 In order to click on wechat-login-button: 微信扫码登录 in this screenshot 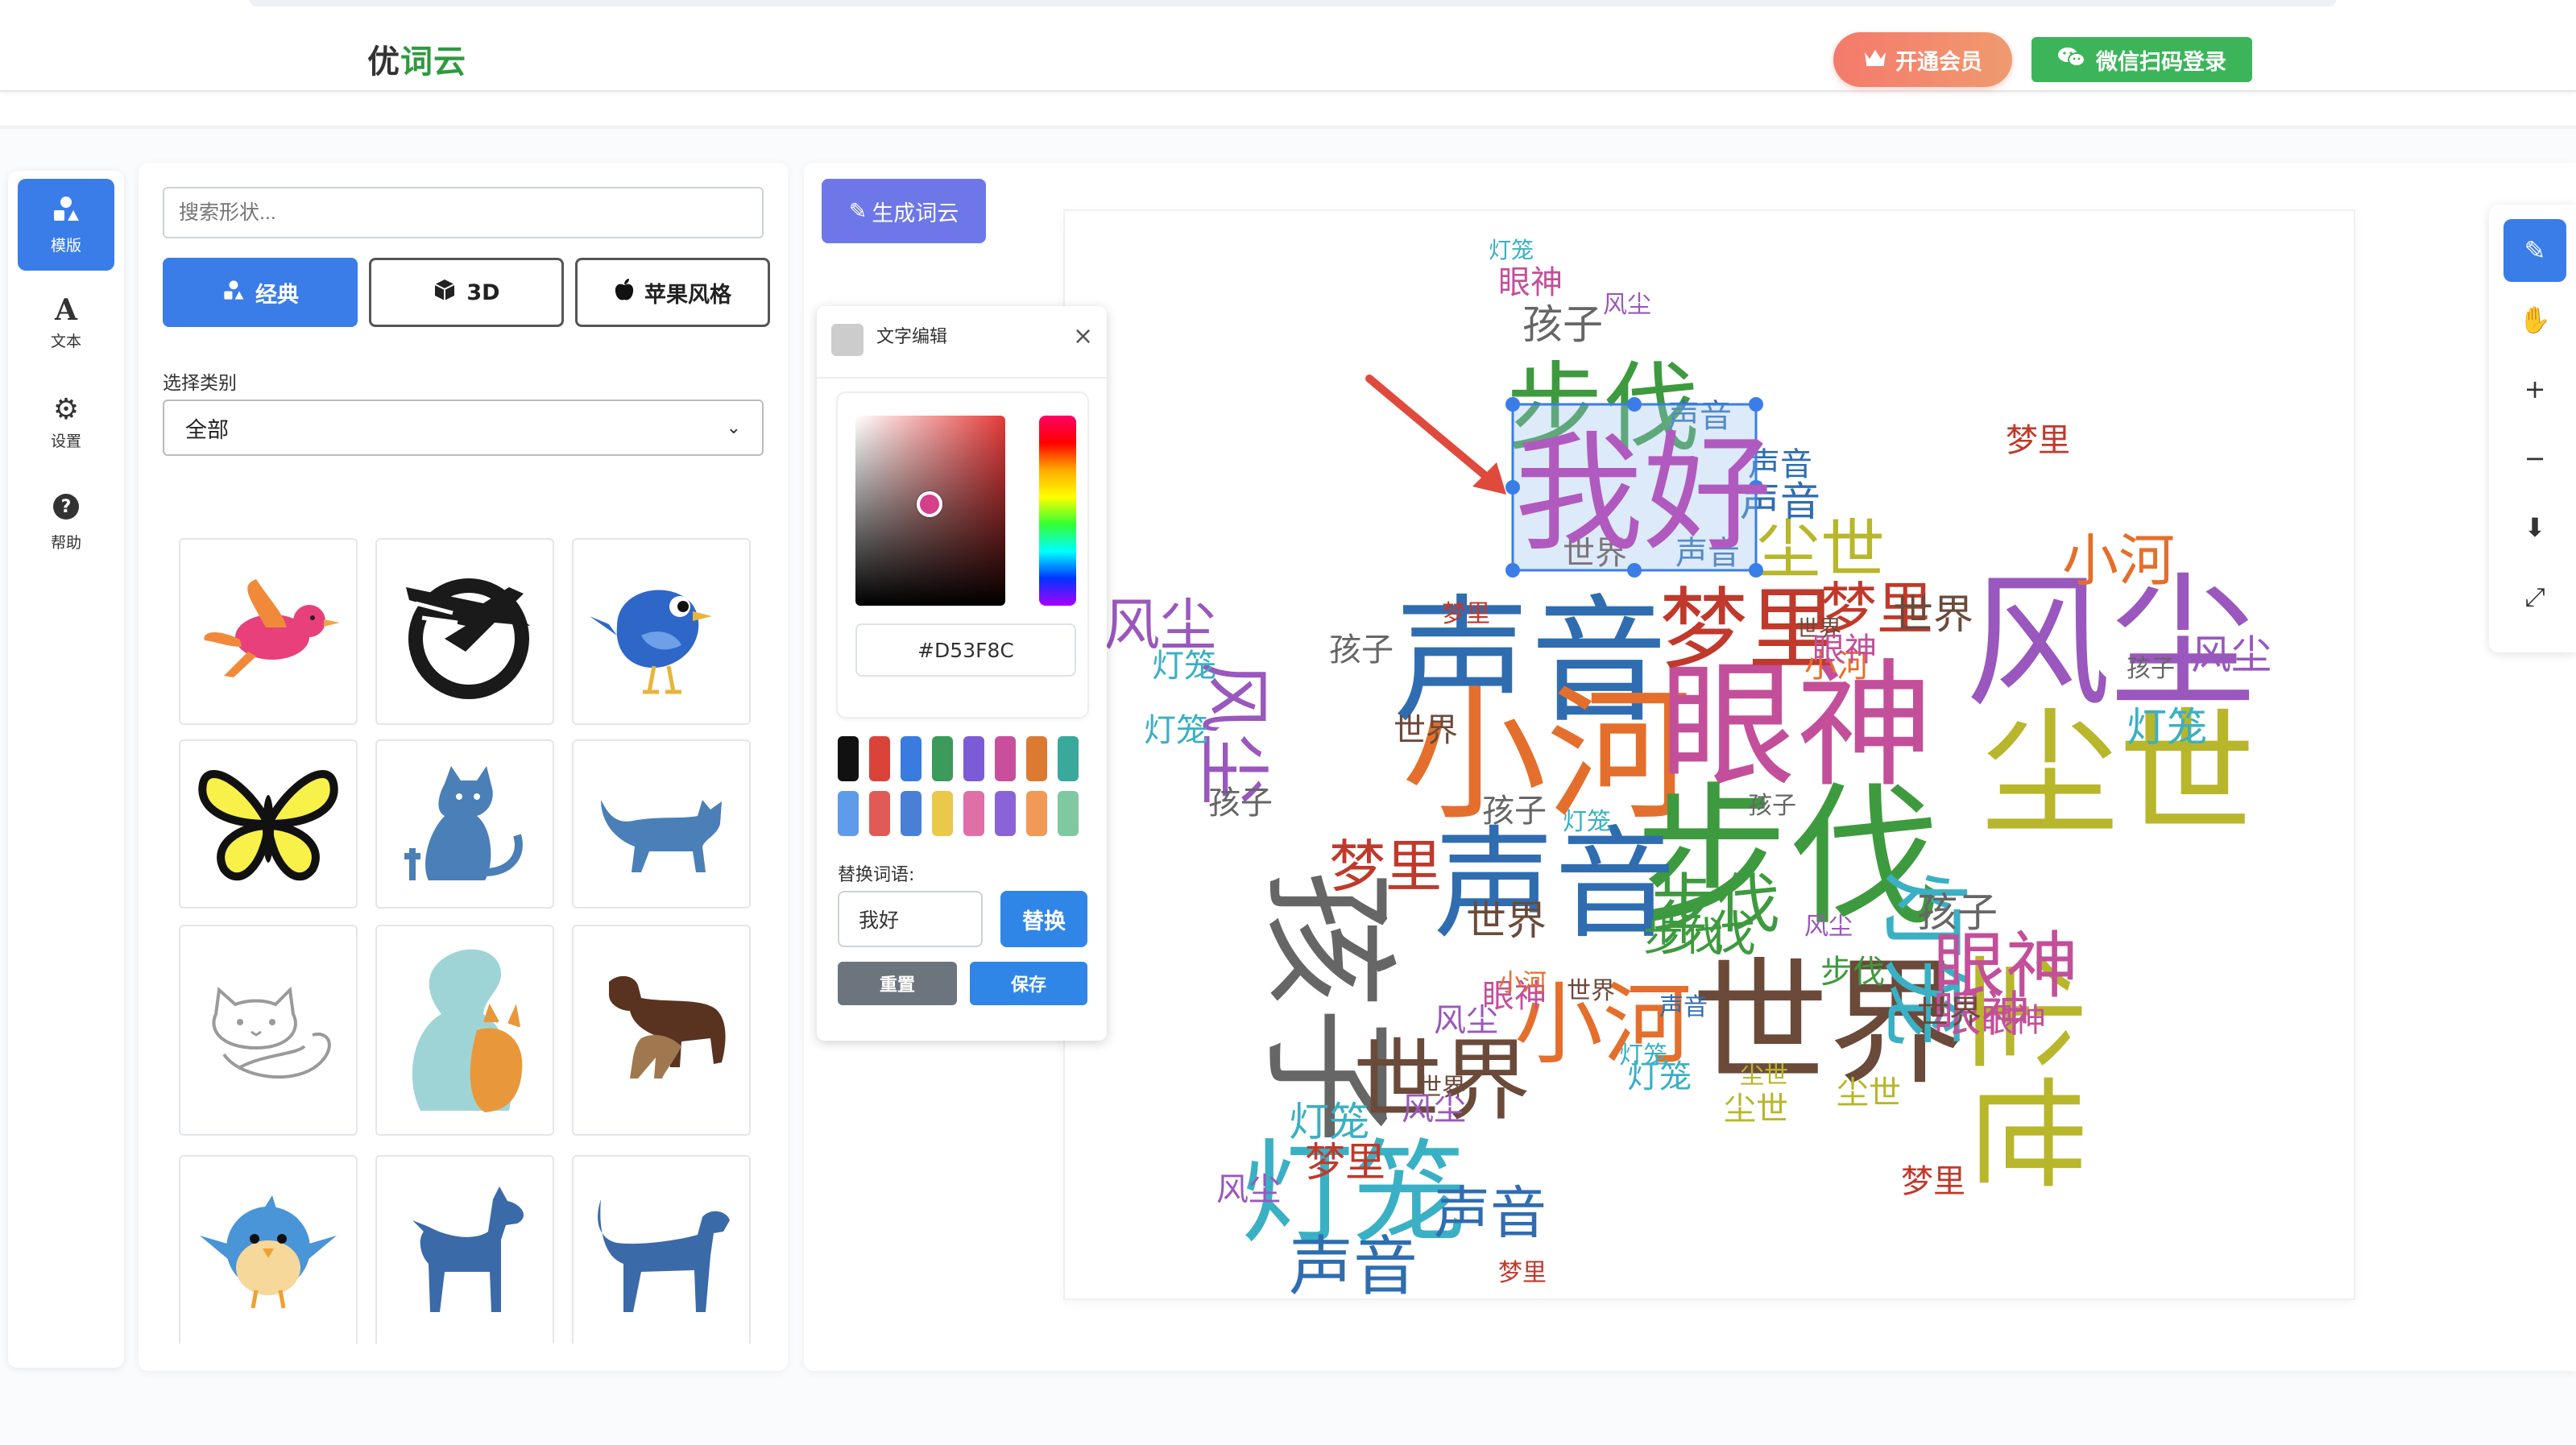, I will do `click(2141, 59)`.